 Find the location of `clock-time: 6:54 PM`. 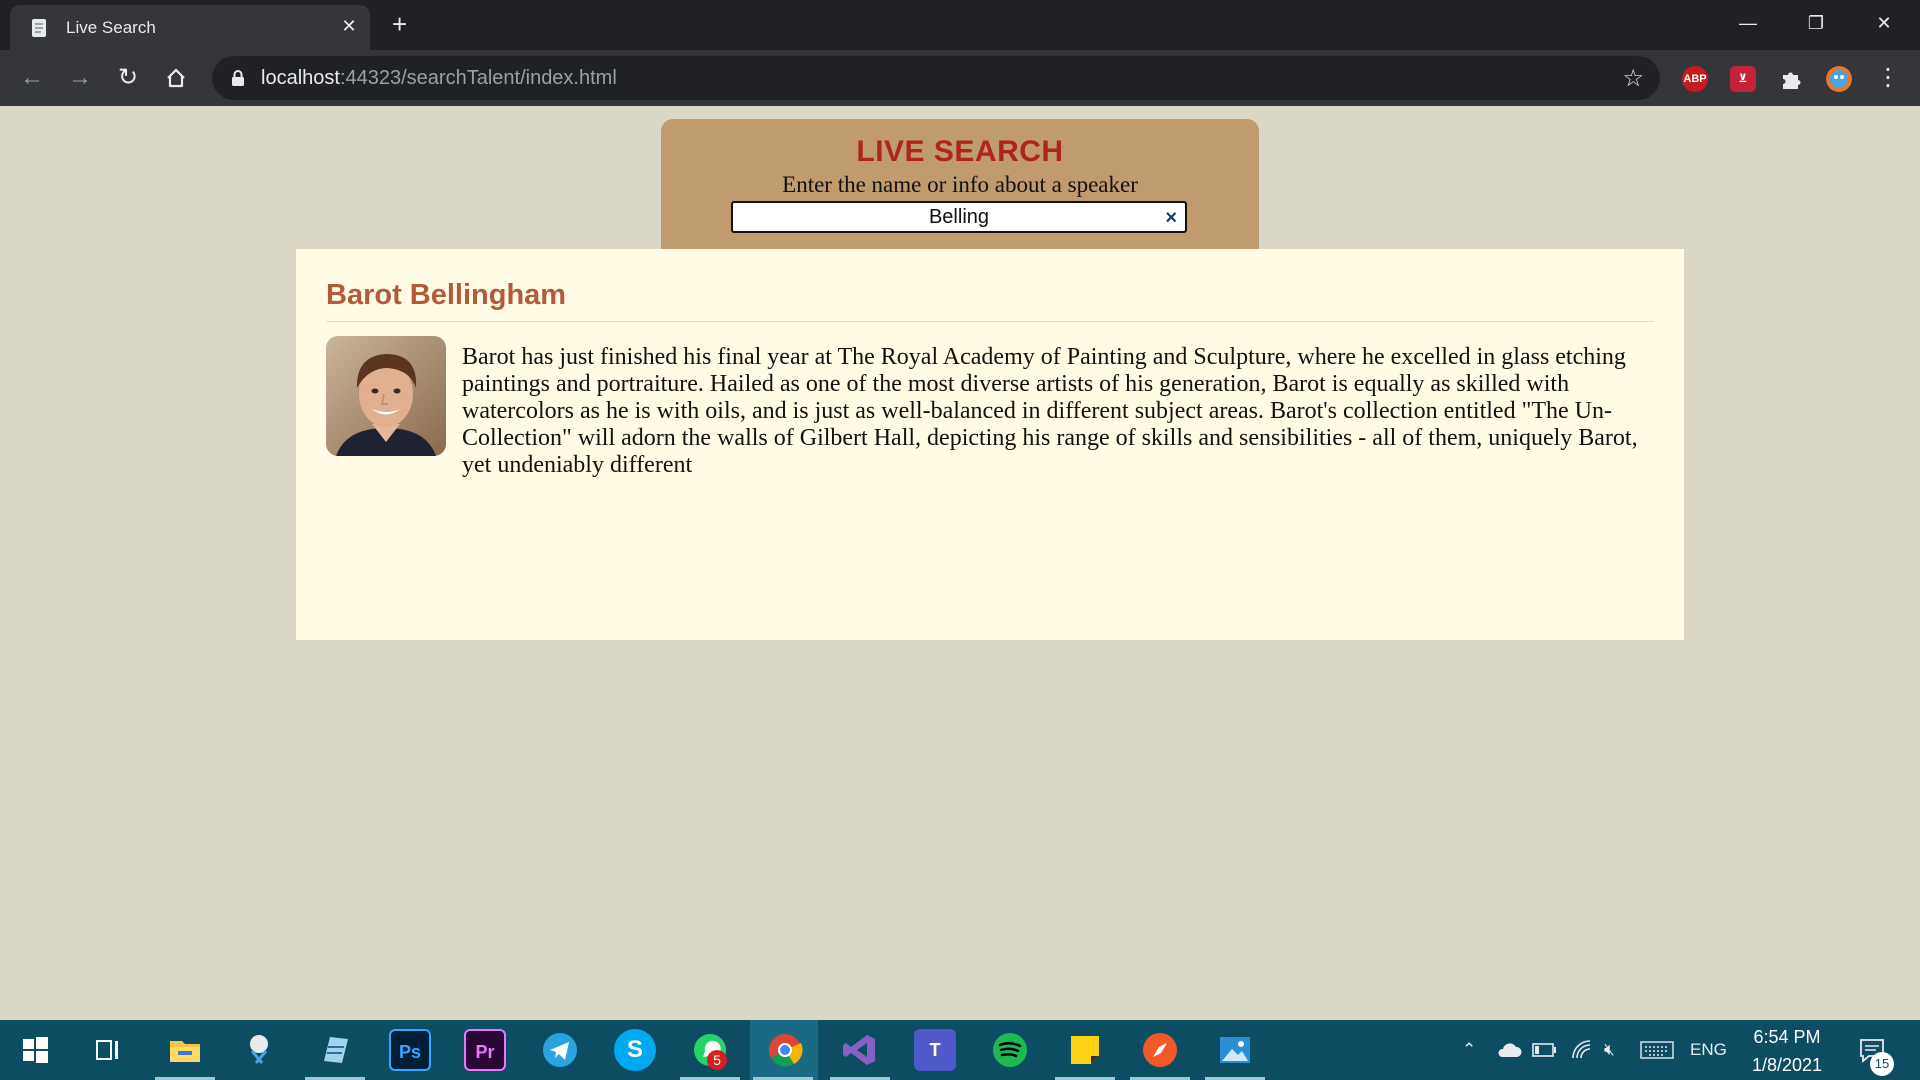

clock-time: 6:54 PM is located at coordinates (1787, 1037).